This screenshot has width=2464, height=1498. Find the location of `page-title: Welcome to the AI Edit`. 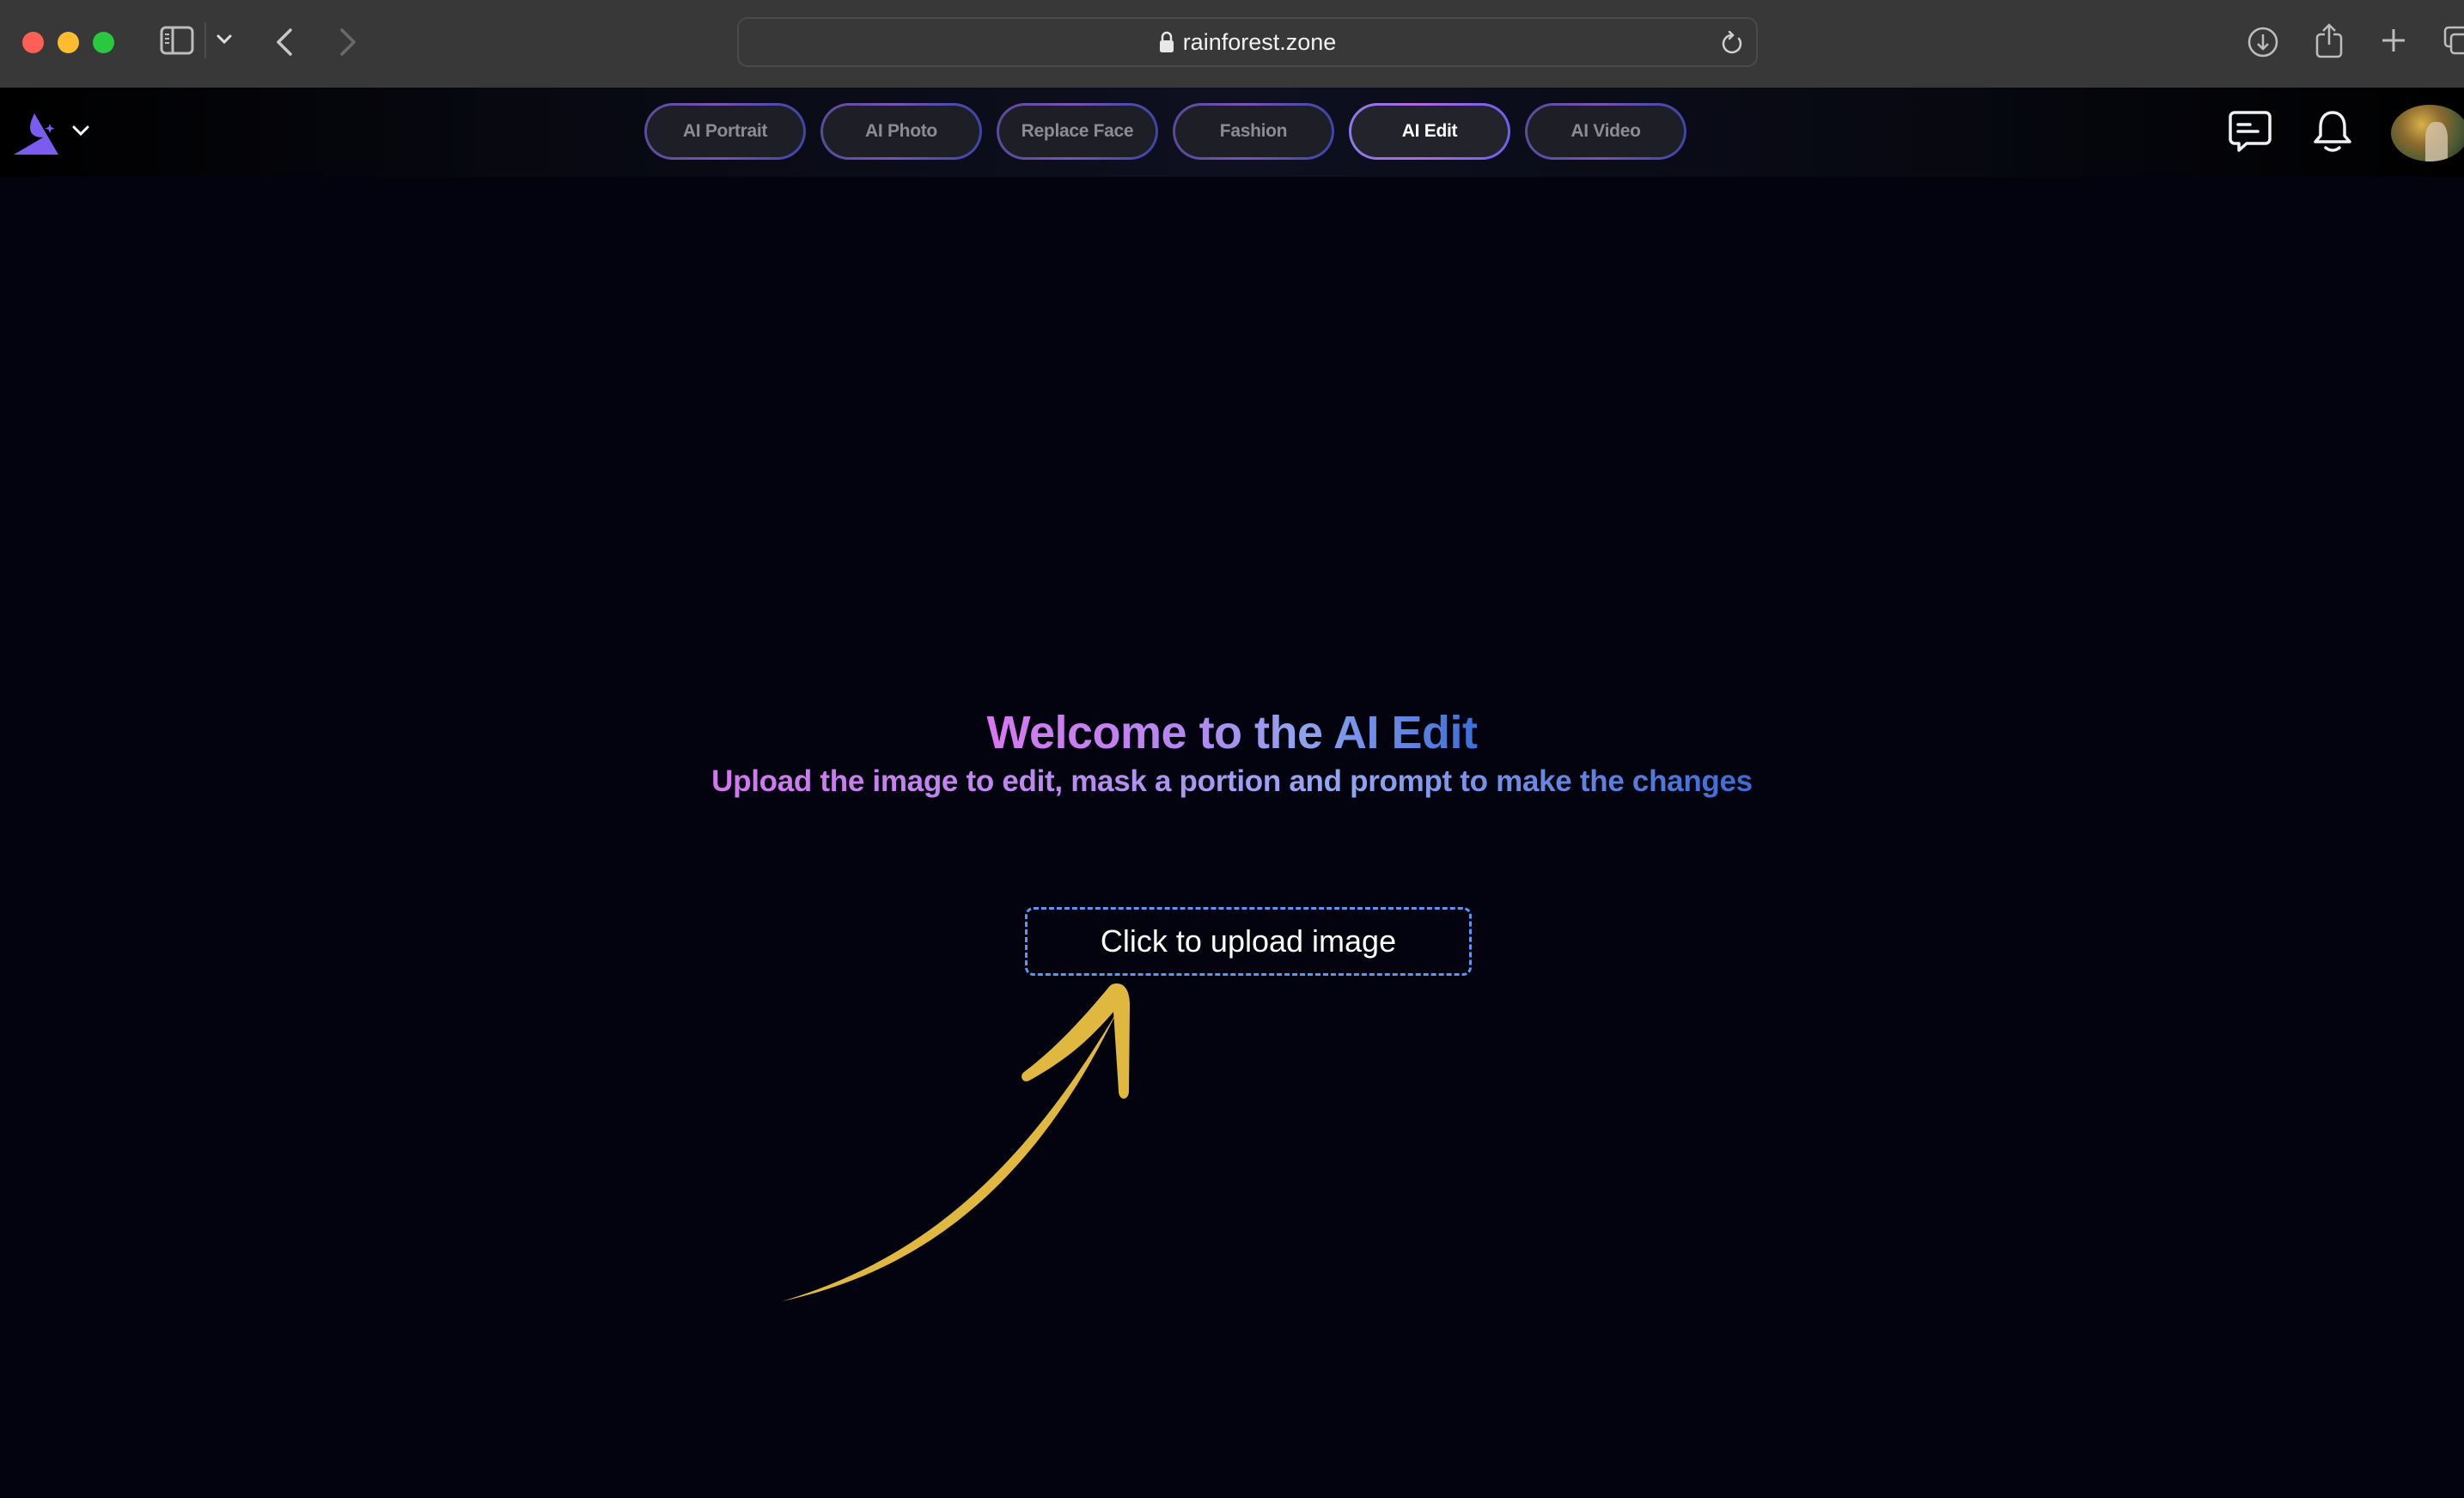

page-title: Welcome to the AI Edit is located at coordinates (1232, 732).